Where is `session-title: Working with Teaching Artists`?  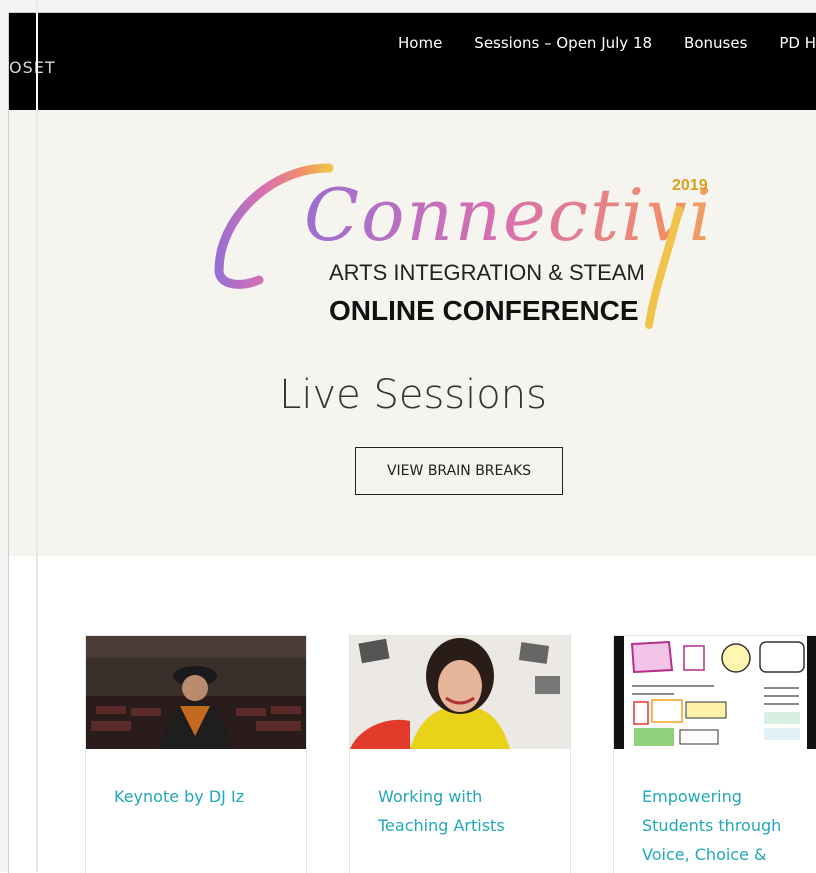
session-title: Working with Teaching Artists is located at coordinates (463, 811).